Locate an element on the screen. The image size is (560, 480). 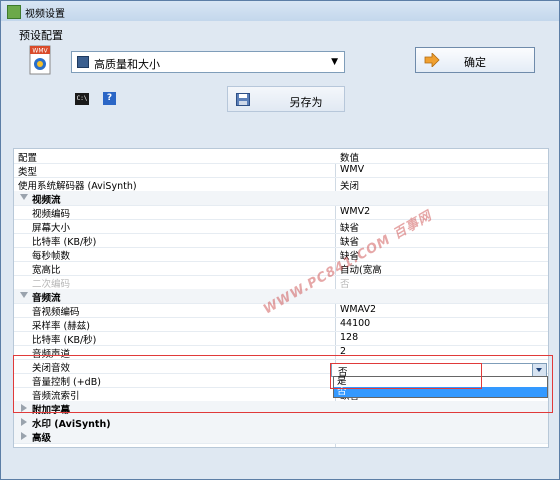
grid-row-value: 关闭 is located at coordinates (350, 186).